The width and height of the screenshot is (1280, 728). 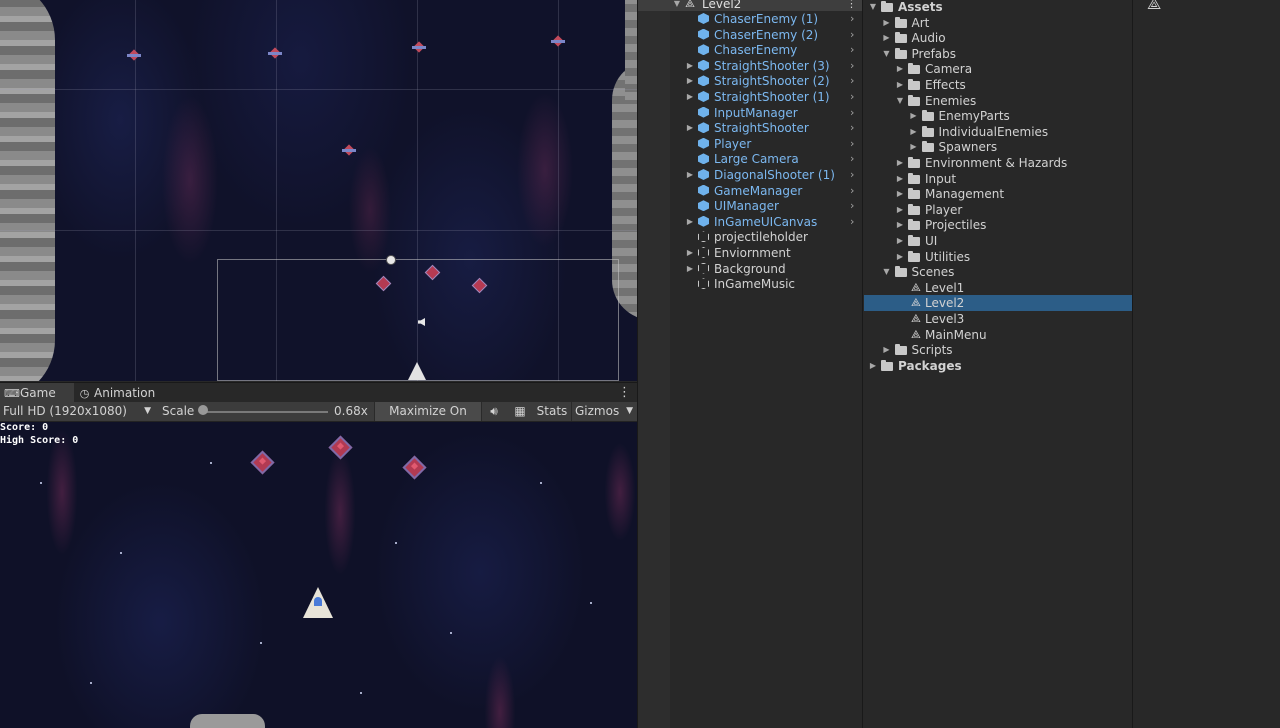 What do you see at coordinates (750, 253) in the screenshot?
I see `hierarchy-item: ▶ Enviornment` at bounding box center [750, 253].